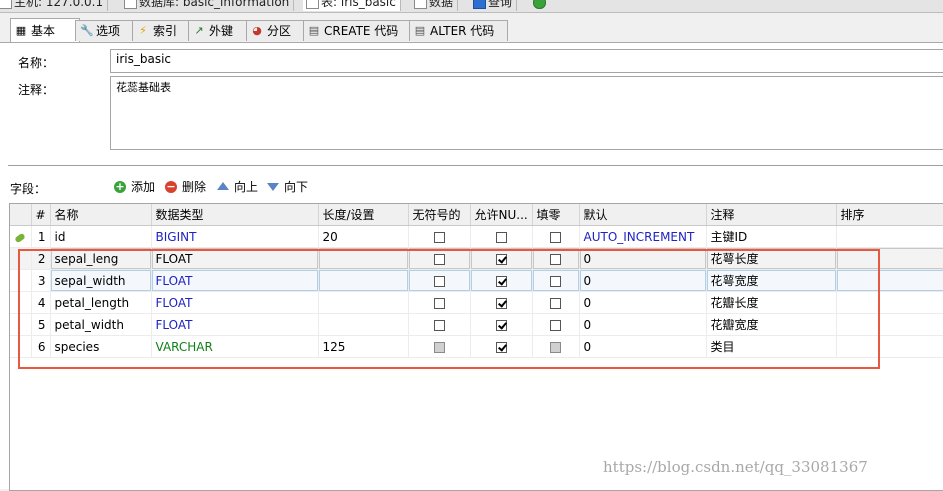 This screenshot has width=943, height=491. What do you see at coordinates (363, 236) in the screenshot?
I see `field-length: 20` at bounding box center [363, 236].